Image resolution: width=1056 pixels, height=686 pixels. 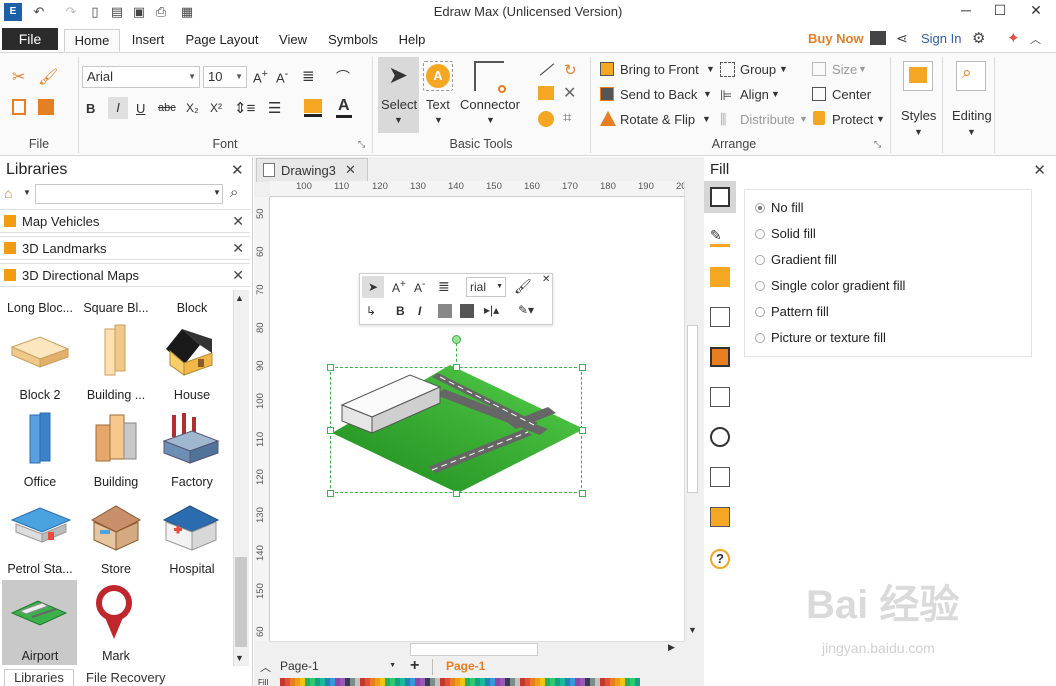 What do you see at coordinates (490, 104) in the screenshot?
I see `connector-label: Connector` at bounding box center [490, 104].